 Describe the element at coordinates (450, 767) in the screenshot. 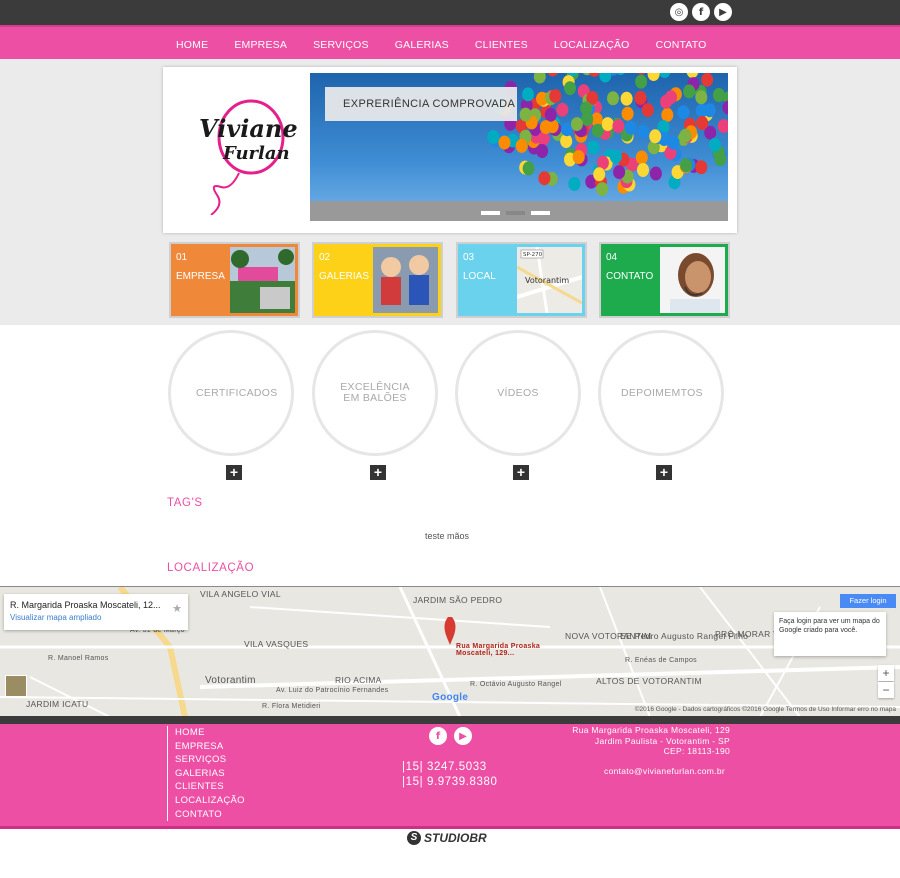

I see `phone-1: |15| 3247.5033` at that location.